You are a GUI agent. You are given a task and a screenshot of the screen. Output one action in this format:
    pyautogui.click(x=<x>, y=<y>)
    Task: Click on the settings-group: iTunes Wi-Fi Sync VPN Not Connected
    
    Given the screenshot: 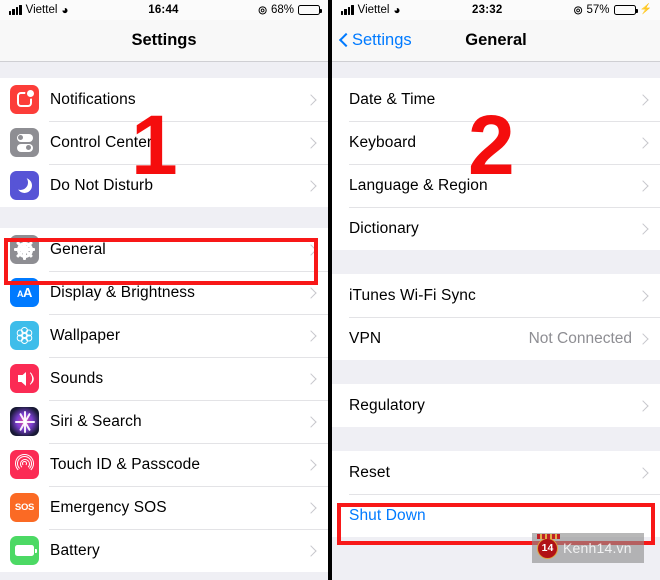 What is the action you would take?
    pyautogui.click(x=496, y=317)
    